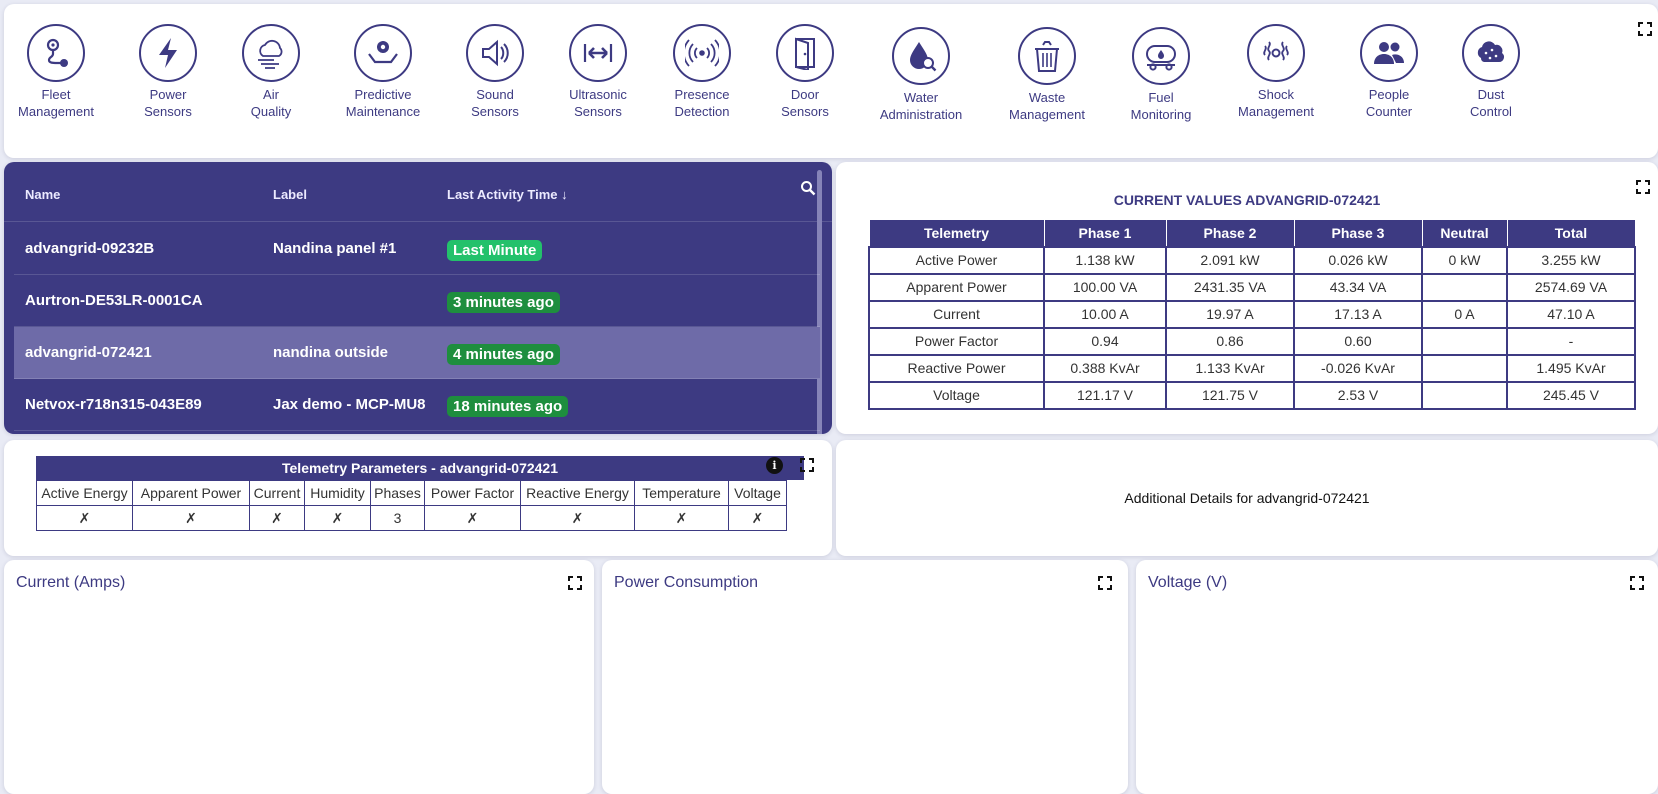 The height and width of the screenshot is (794, 1658). What do you see at coordinates (331, 352) in the screenshot?
I see `device-label: nandina outside` at bounding box center [331, 352].